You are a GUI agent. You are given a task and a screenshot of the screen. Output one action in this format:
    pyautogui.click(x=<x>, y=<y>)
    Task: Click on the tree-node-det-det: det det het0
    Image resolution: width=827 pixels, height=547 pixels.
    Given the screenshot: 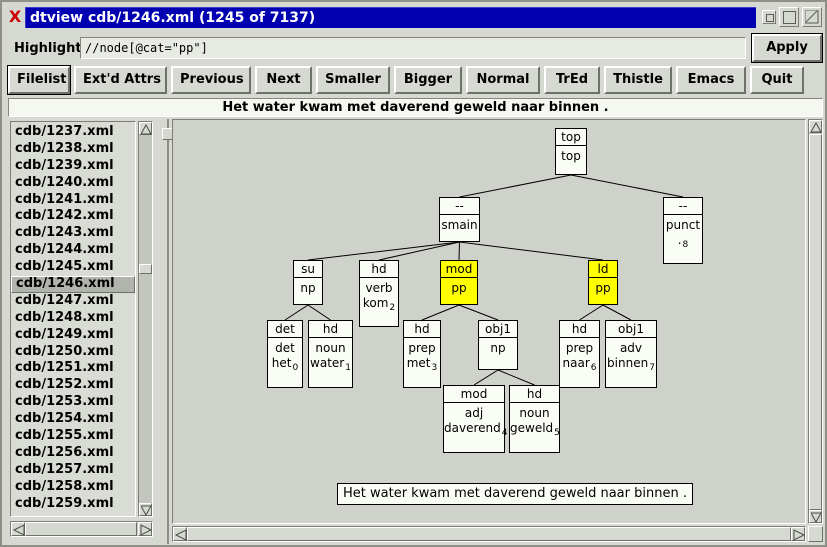 What is the action you would take?
    pyautogui.click(x=285, y=354)
    